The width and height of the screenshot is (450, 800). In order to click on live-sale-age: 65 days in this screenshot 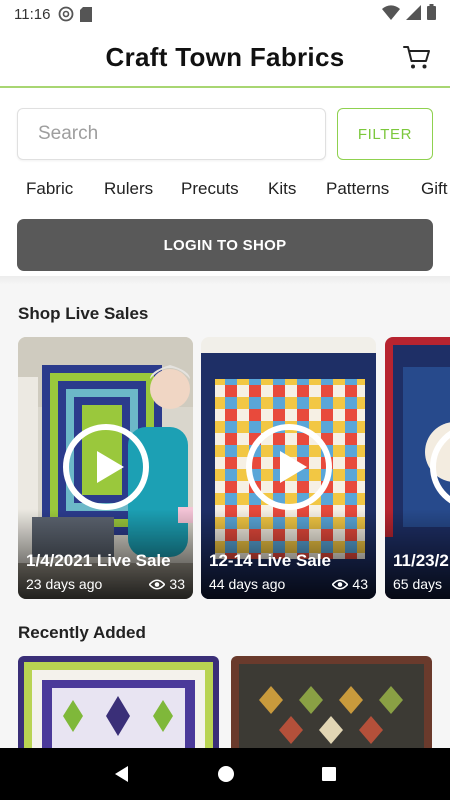, I will do `click(418, 584)`.